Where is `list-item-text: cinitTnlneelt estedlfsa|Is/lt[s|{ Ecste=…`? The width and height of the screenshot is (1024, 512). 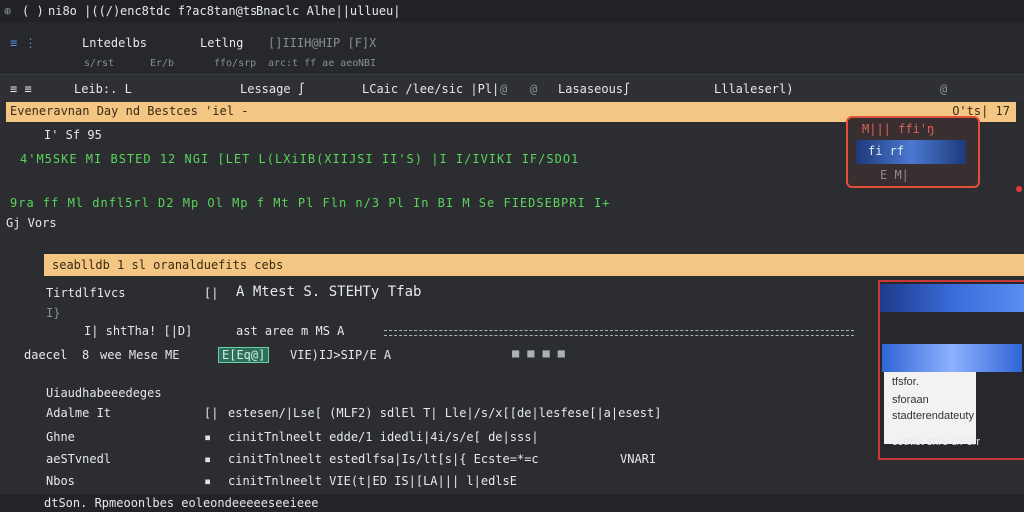 list-item-text: cinitTnlneelt estedlfsa|Is/lt[s|{ Ecste=… is located at coordinates (383, 459).